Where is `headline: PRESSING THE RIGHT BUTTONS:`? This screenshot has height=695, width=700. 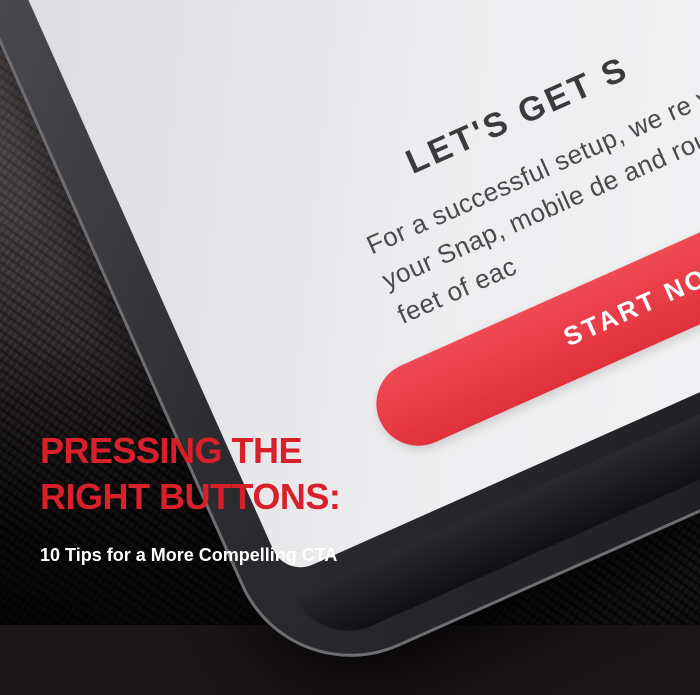
headline: PRESSING THE RIGHT BUTTONS: is located at coordinates (190, 474).